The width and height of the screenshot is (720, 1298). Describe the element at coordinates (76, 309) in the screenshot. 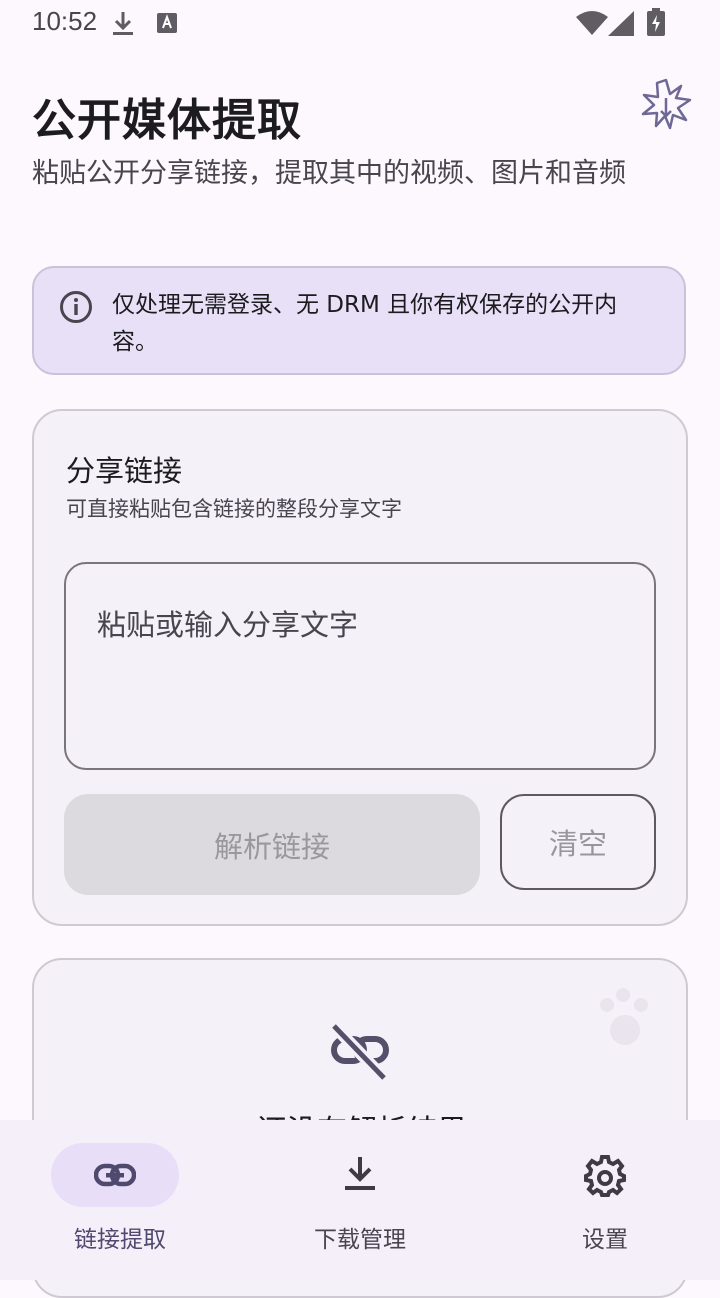

I see `info-icon` at that location.